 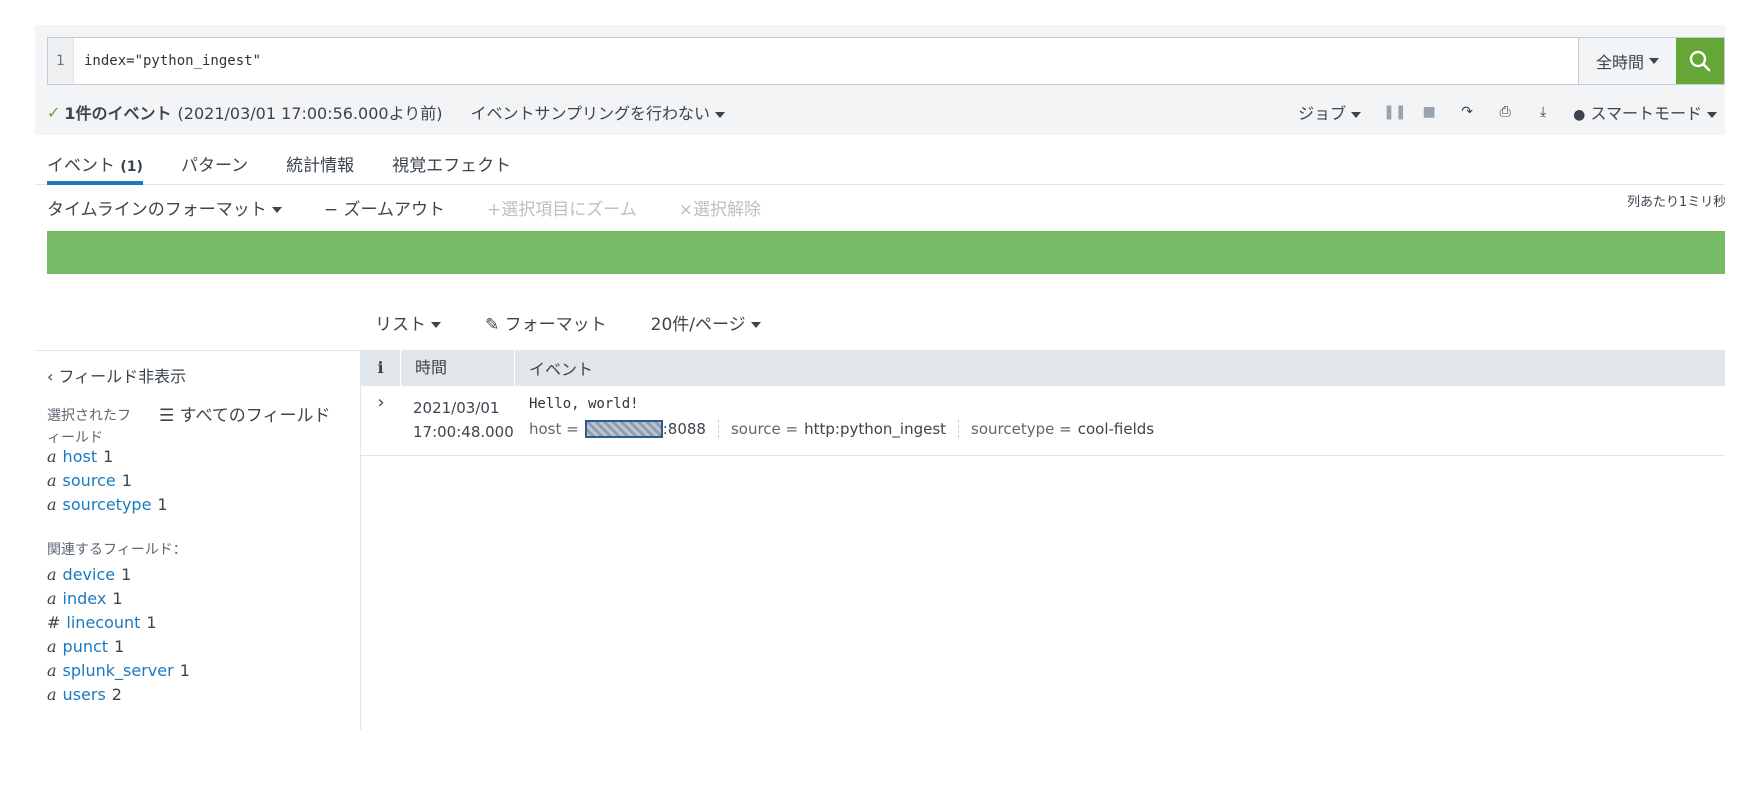 What do you see at coordinates (1467, 112) in the screenshot?
I see `share-icon: ↷` at bounding box center [1467, 112].